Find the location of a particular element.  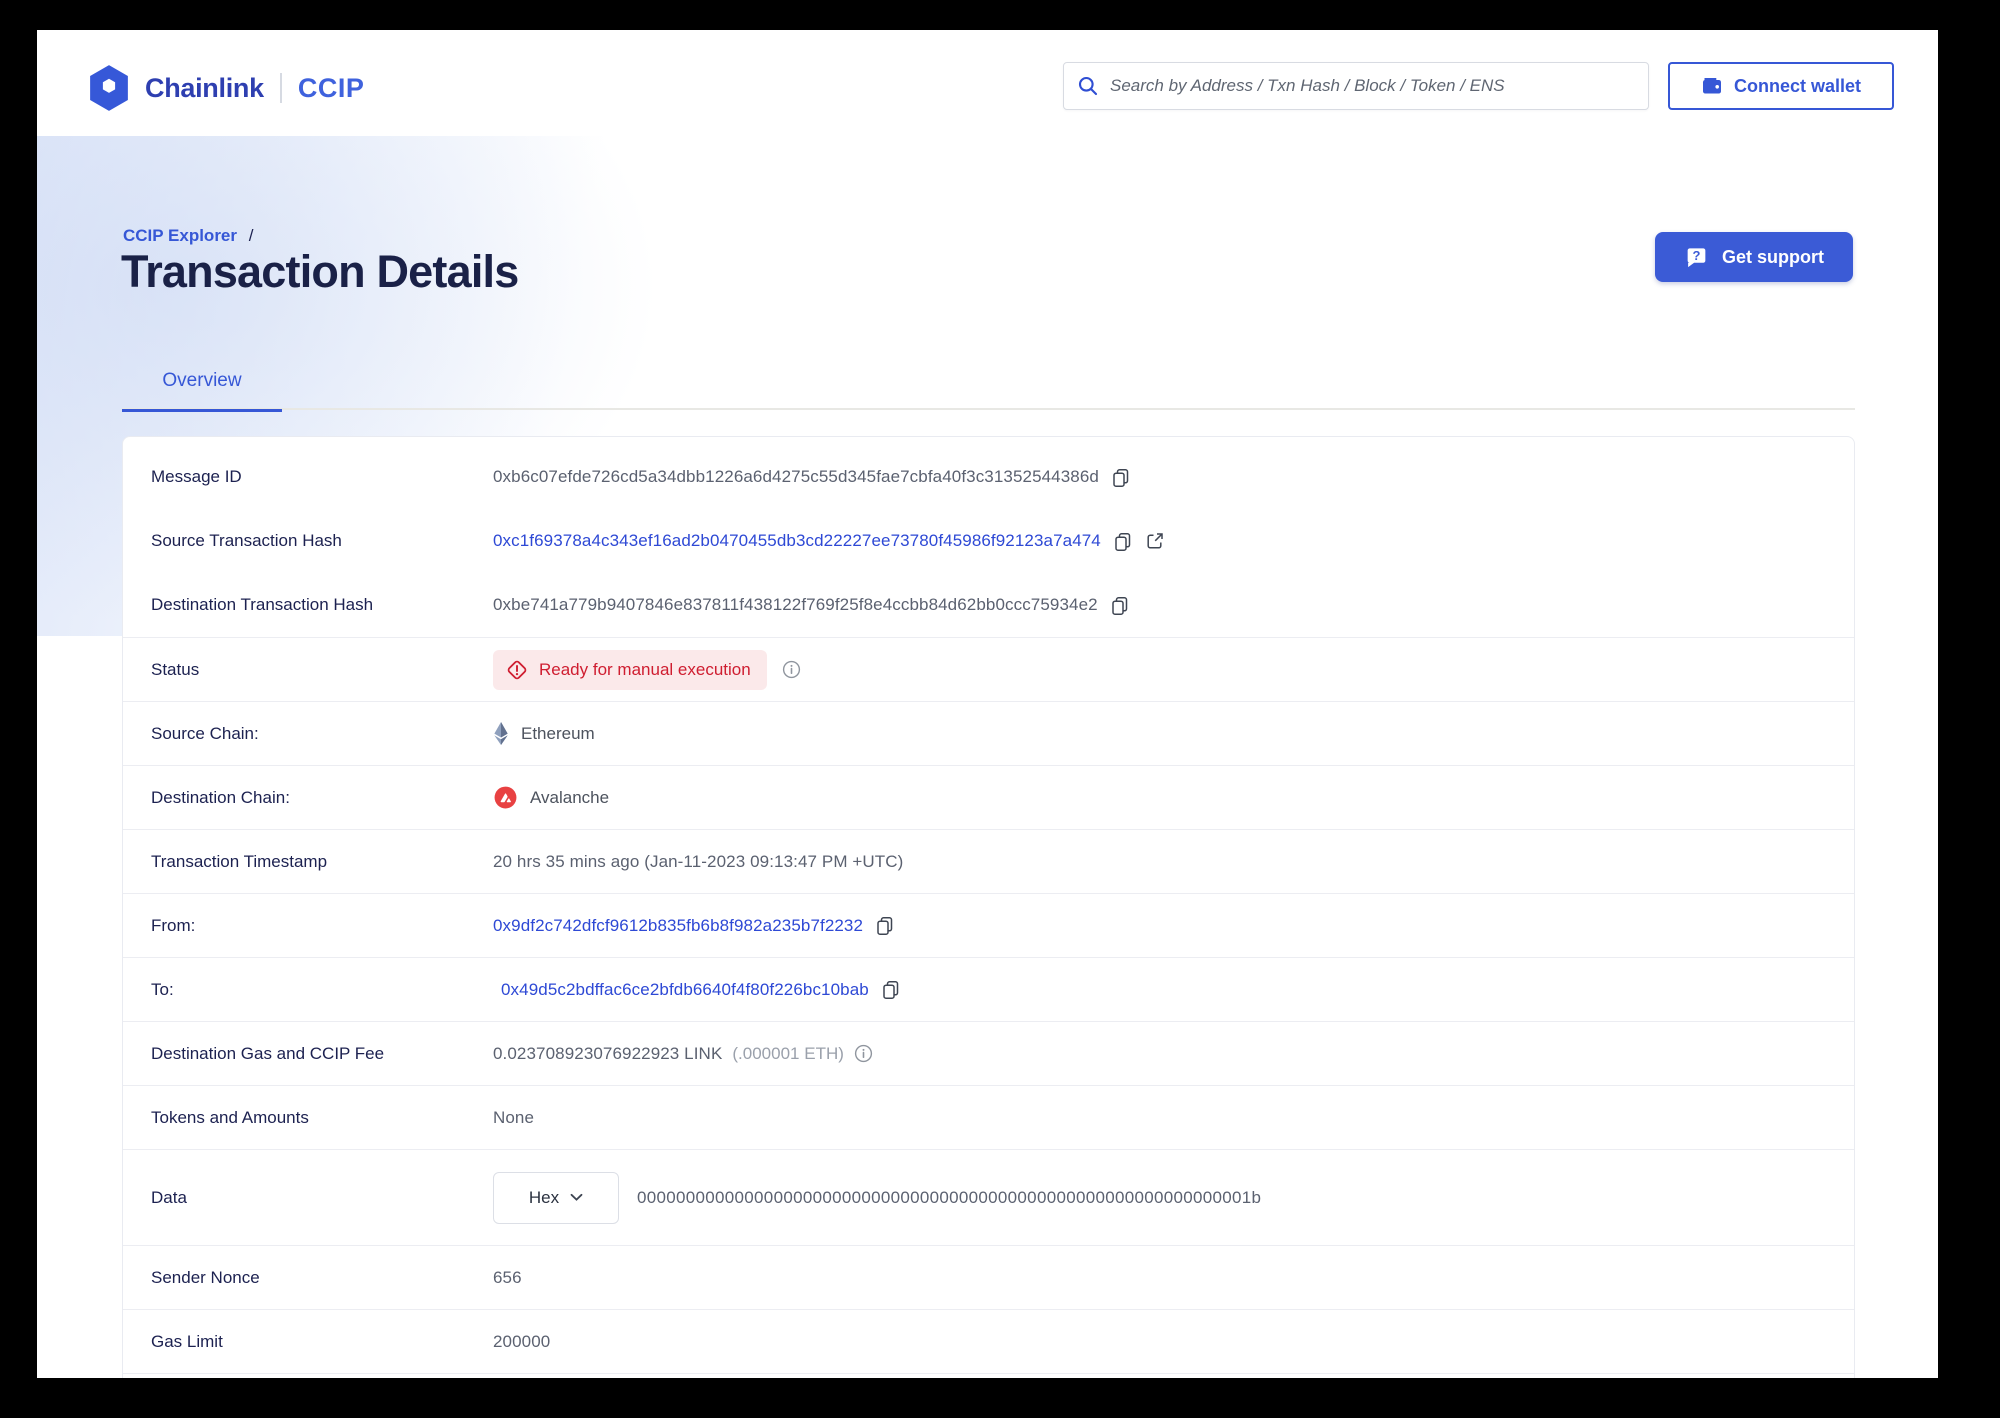

brand-product: CCIP is located at coordinates (331, 87).